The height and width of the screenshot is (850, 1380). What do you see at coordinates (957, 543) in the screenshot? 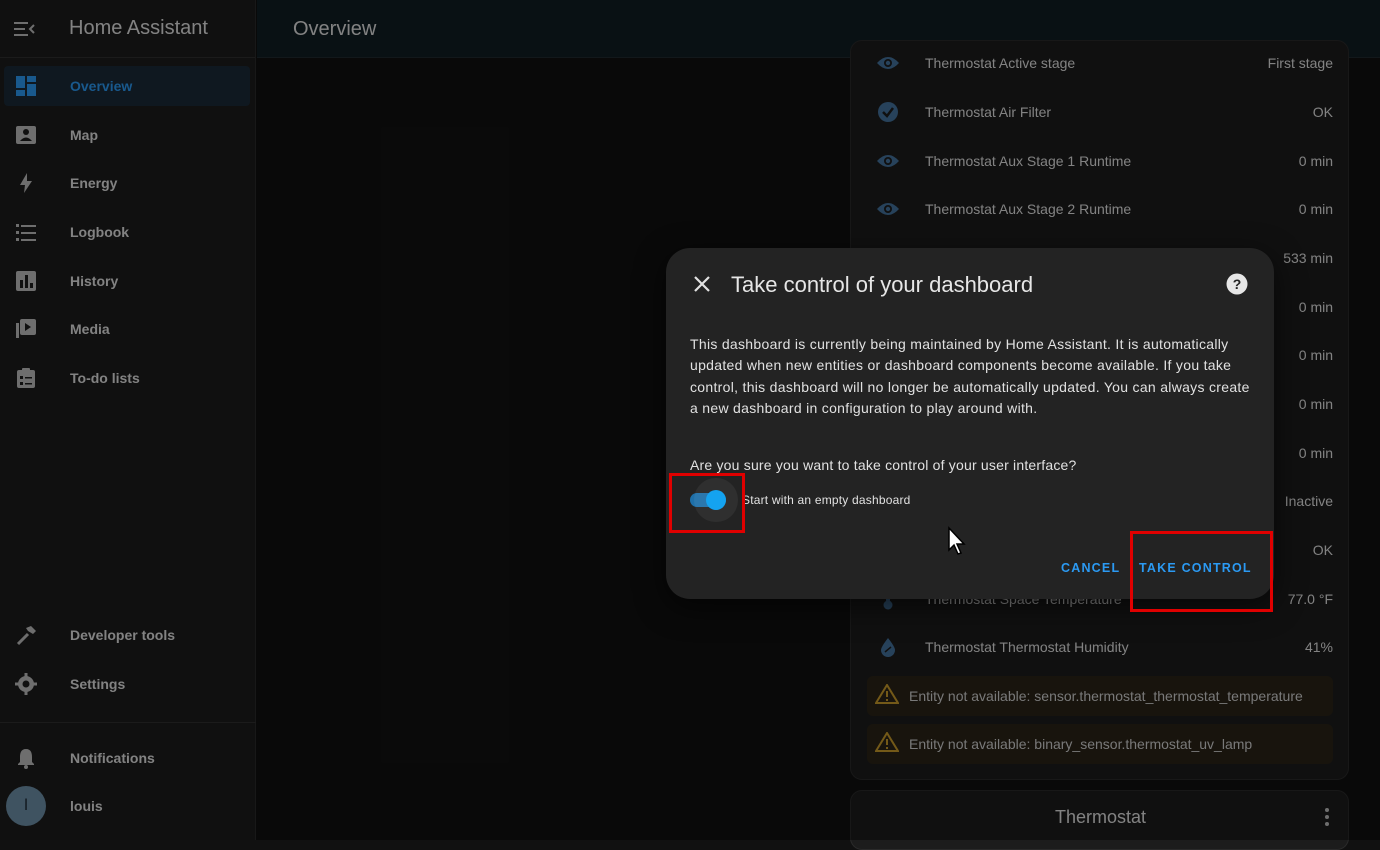
I see `mouse-cursor-icon` at bounding box center [957, 543].